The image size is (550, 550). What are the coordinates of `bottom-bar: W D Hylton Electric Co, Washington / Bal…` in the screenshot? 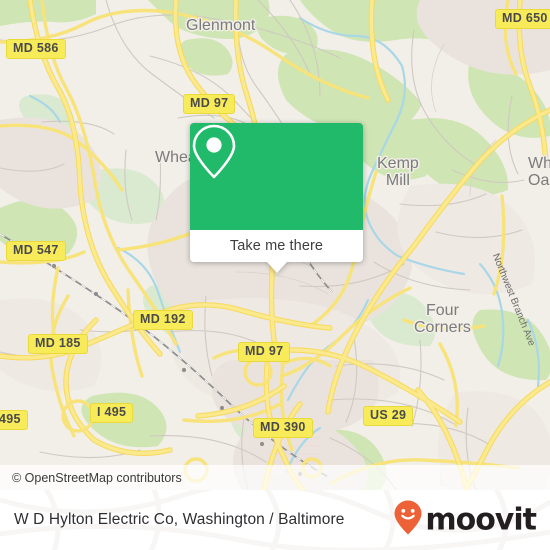 It's located at (275, 520).